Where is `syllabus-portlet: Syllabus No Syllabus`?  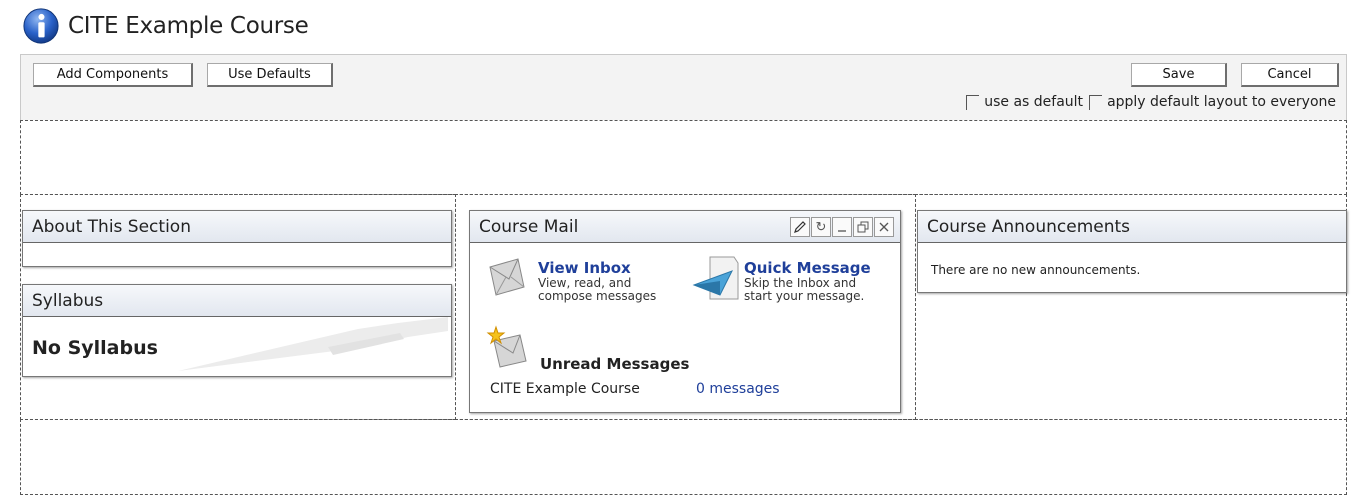 syllabus-portlet: Syllabus No Syllabus is located at coordinates (237, 330).